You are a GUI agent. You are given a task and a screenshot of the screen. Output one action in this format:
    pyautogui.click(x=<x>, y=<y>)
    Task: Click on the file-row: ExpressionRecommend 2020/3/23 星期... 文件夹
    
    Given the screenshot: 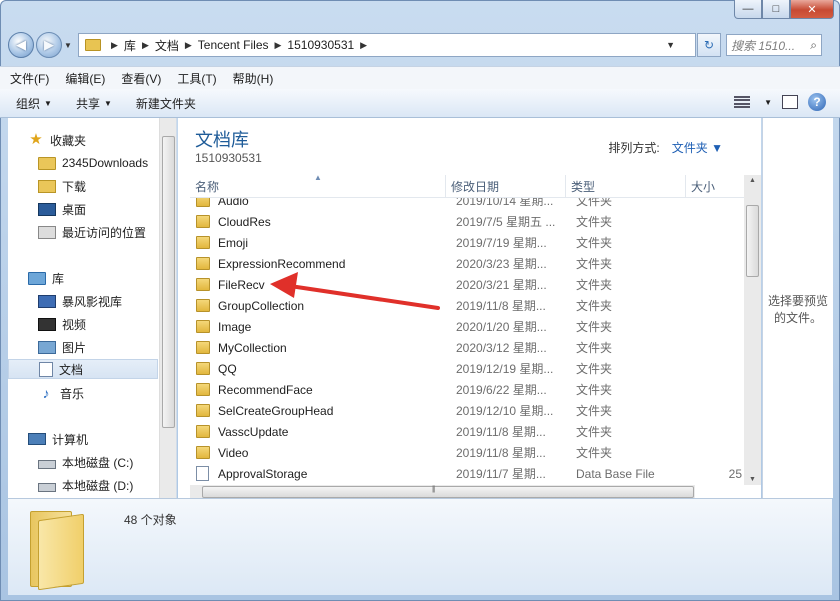 What is the action you would take?
    pyautogui.click(x=468, y=263)
    